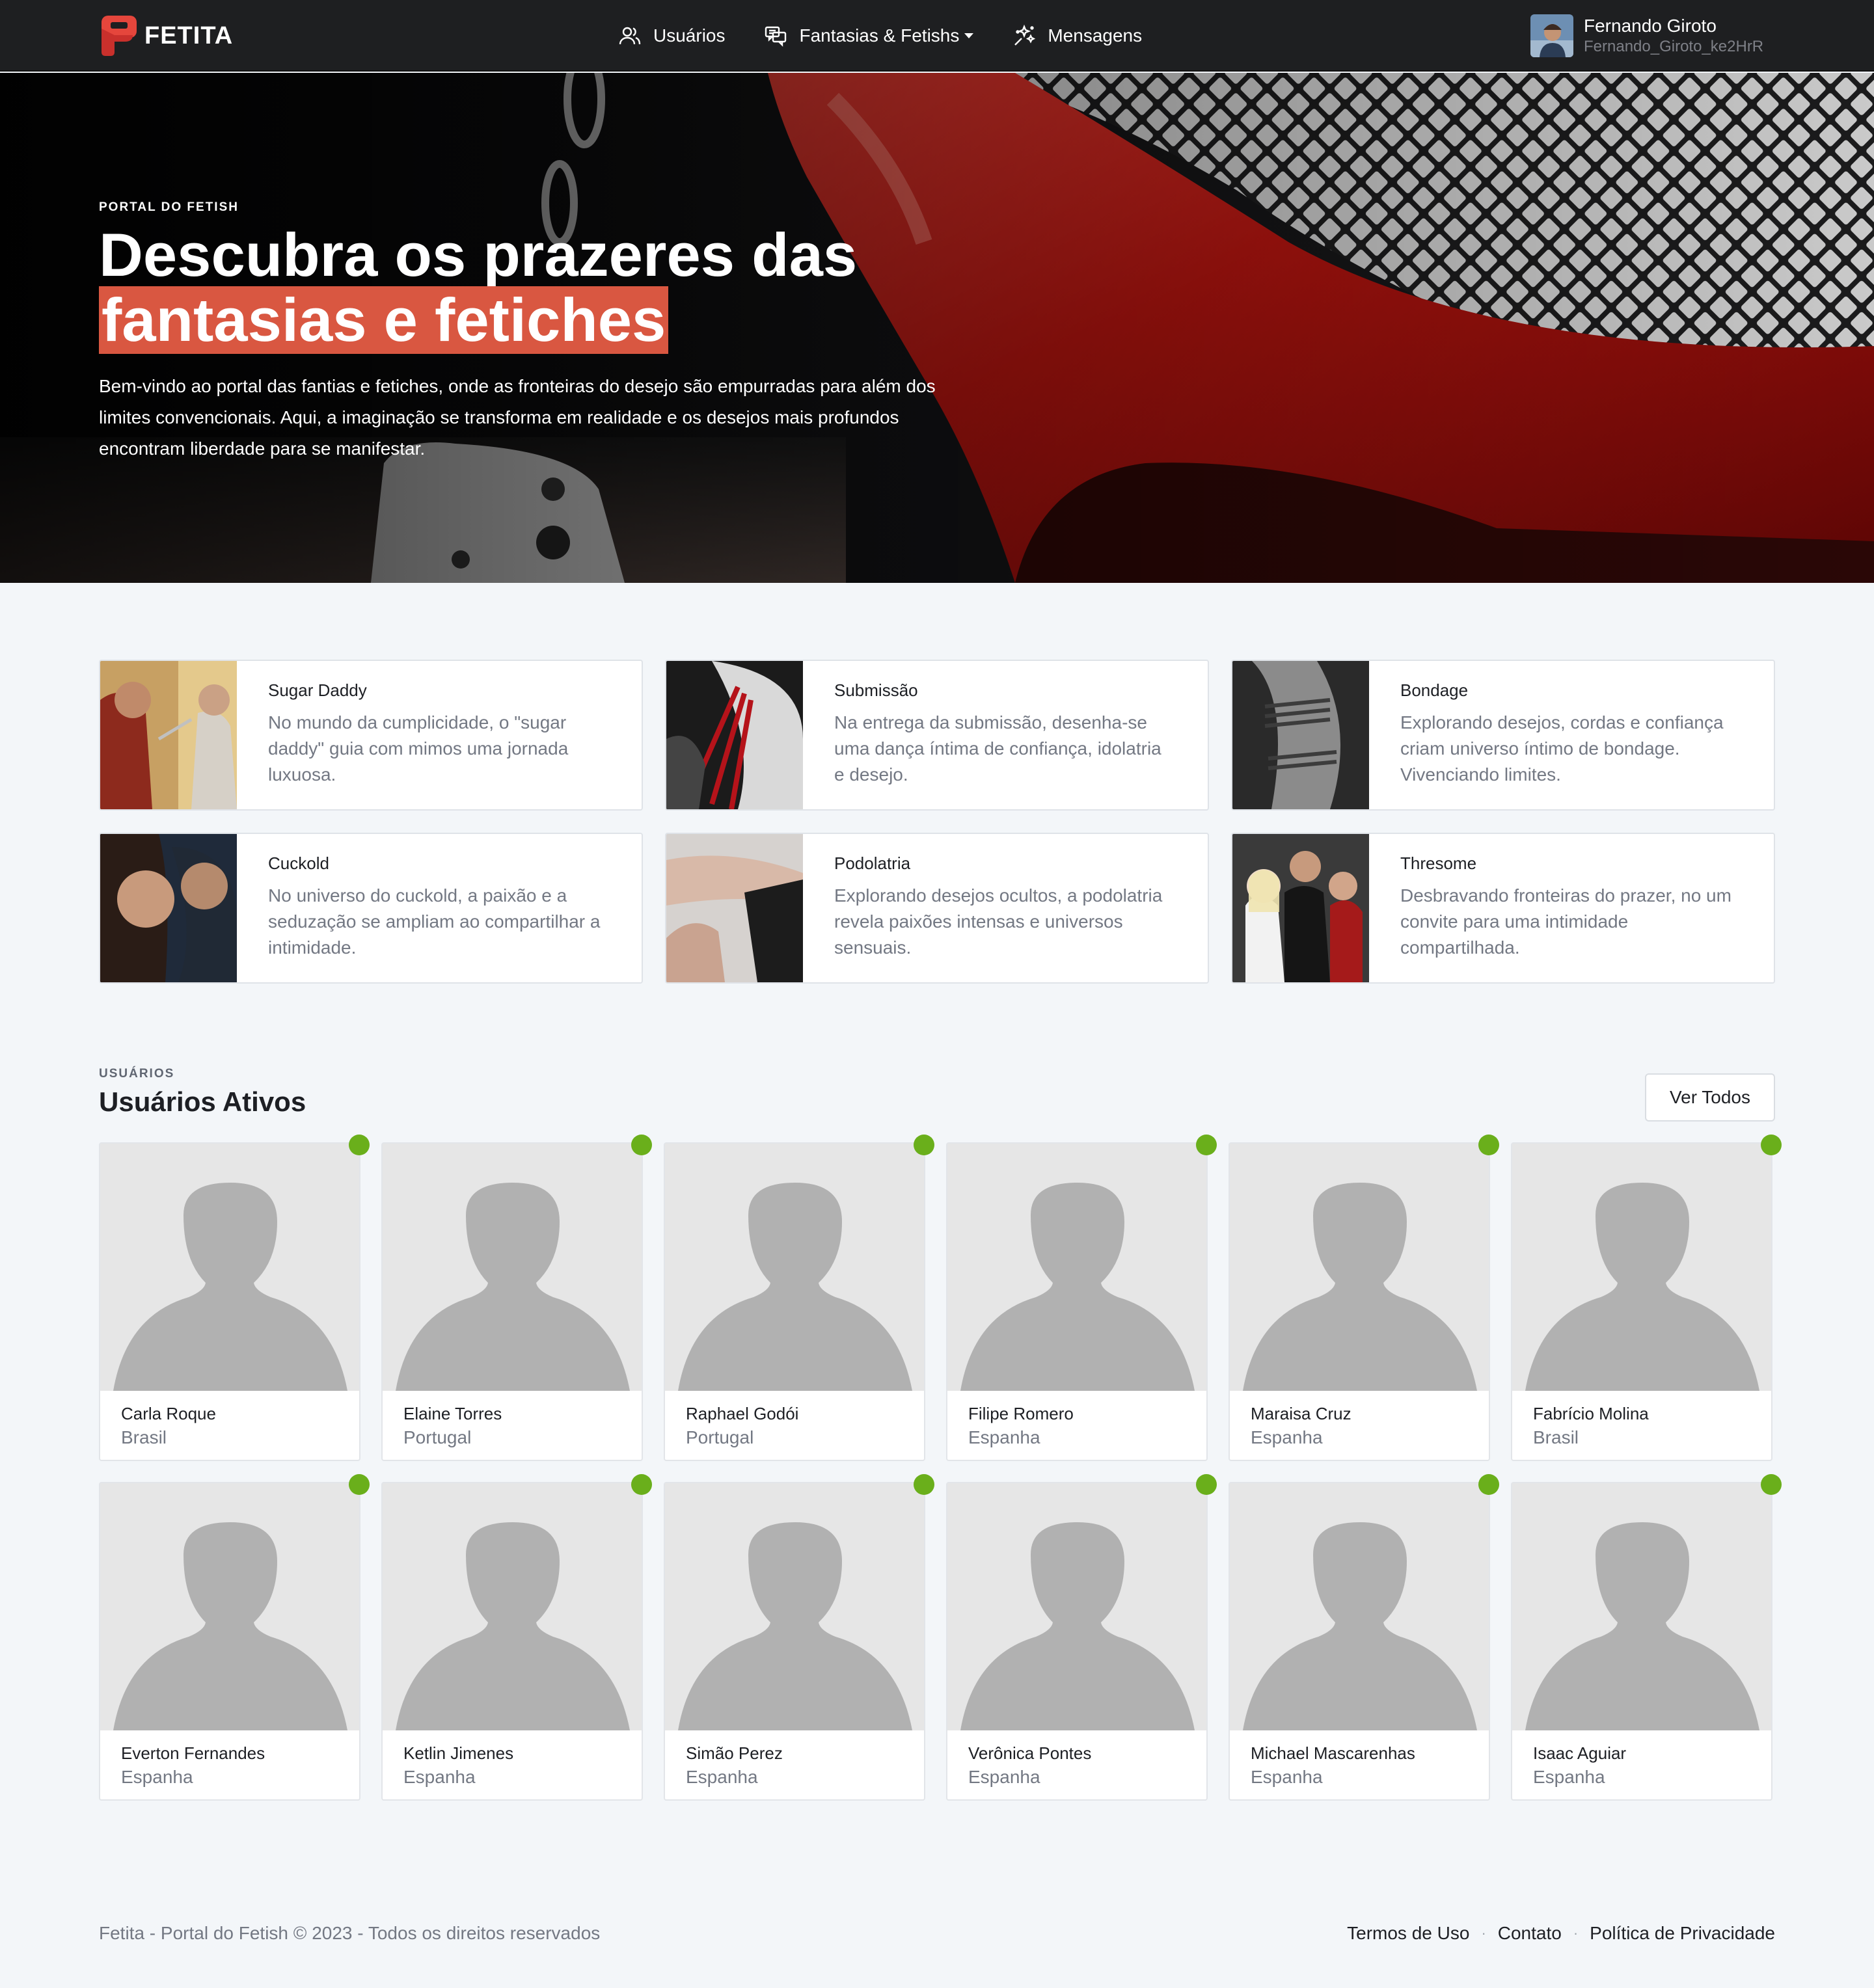 This screenshot has width=1874, height=1988. What do you see at coordinates (119, 36) in the screenshot?
I see `brand-logo-icon` at bounding box center [119, 36].